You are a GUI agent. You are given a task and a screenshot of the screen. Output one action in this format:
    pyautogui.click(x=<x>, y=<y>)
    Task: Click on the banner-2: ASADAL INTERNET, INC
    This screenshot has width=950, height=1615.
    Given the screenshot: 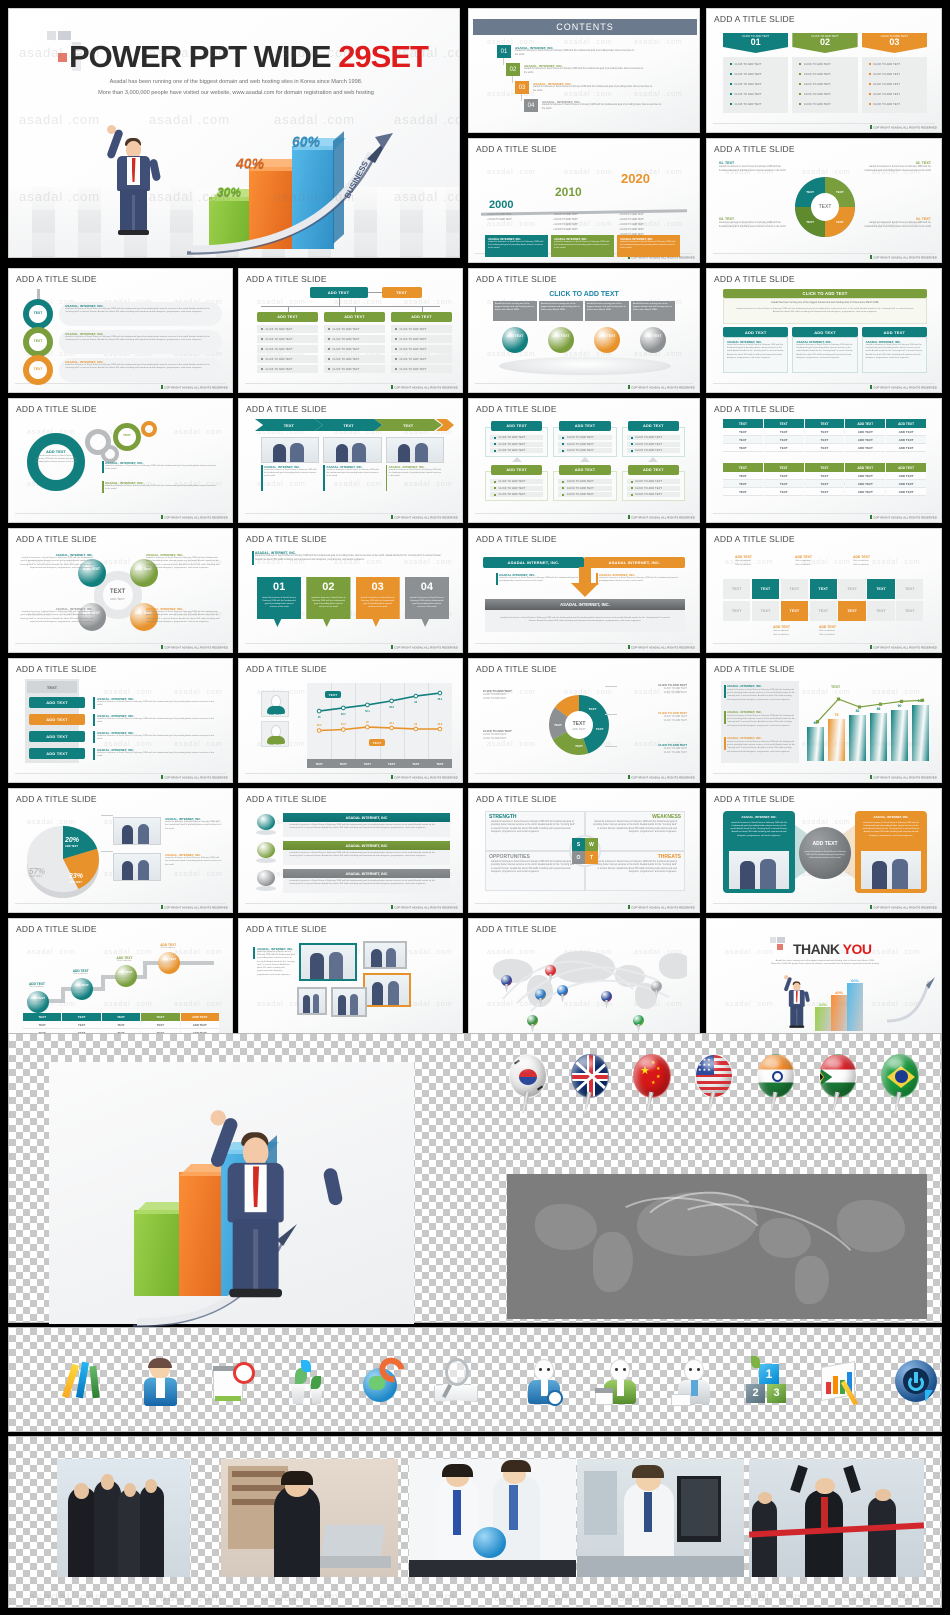 What is the action you would take?
    pyautogui.click(x=366, y=873)
    